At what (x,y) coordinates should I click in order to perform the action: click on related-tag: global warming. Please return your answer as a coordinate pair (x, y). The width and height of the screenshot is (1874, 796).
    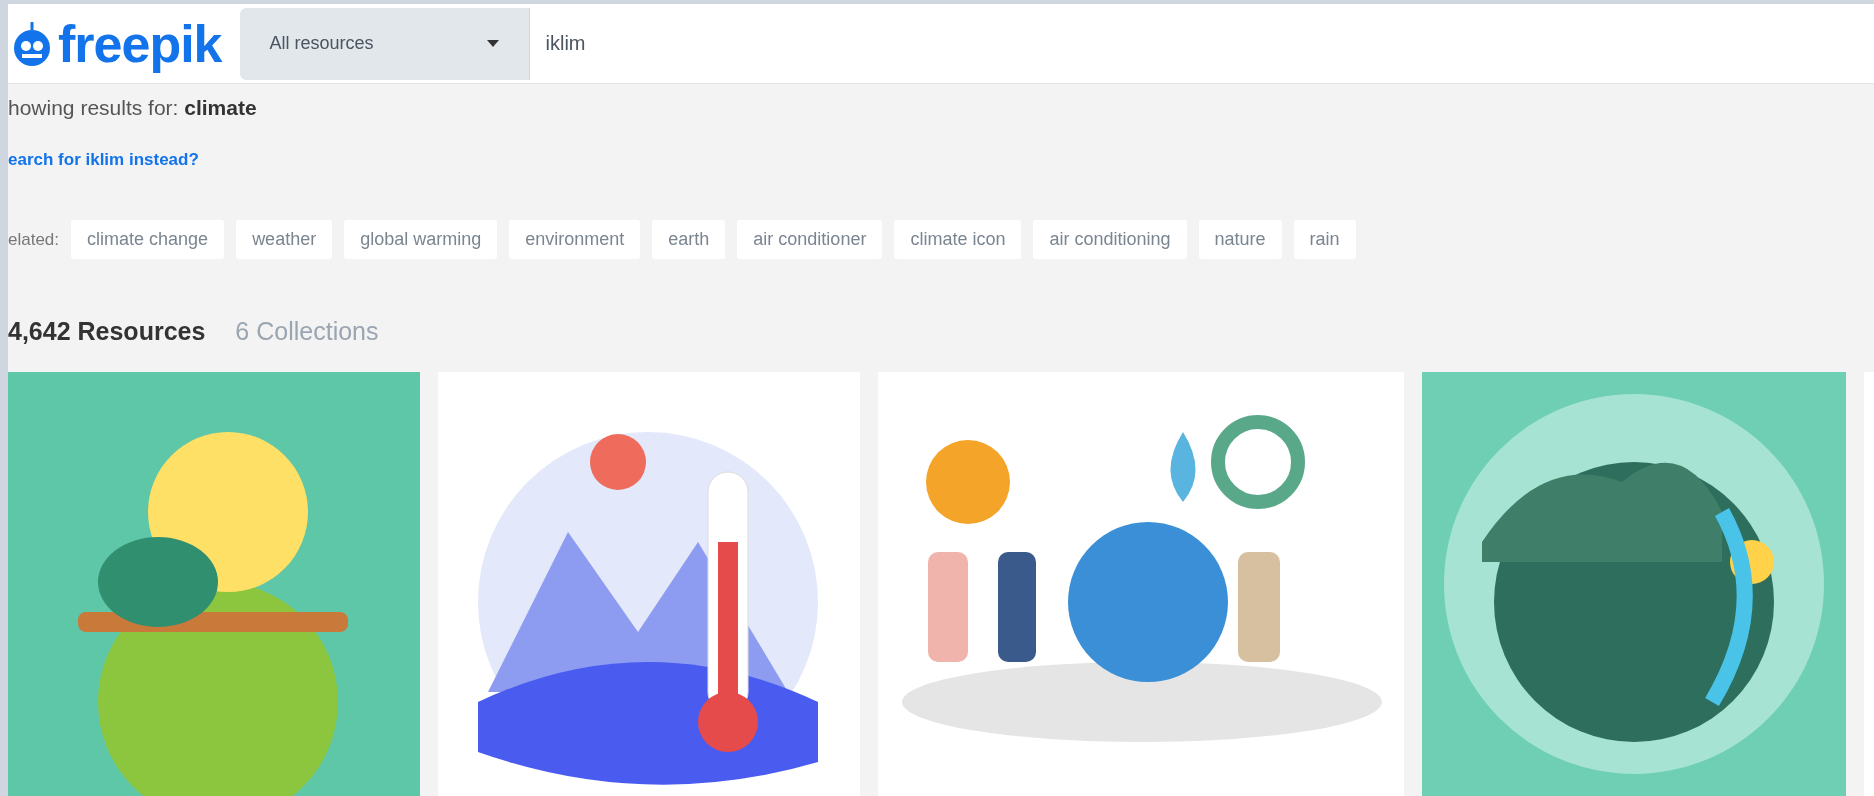
    Looking at the image, I should click on (421, 239).